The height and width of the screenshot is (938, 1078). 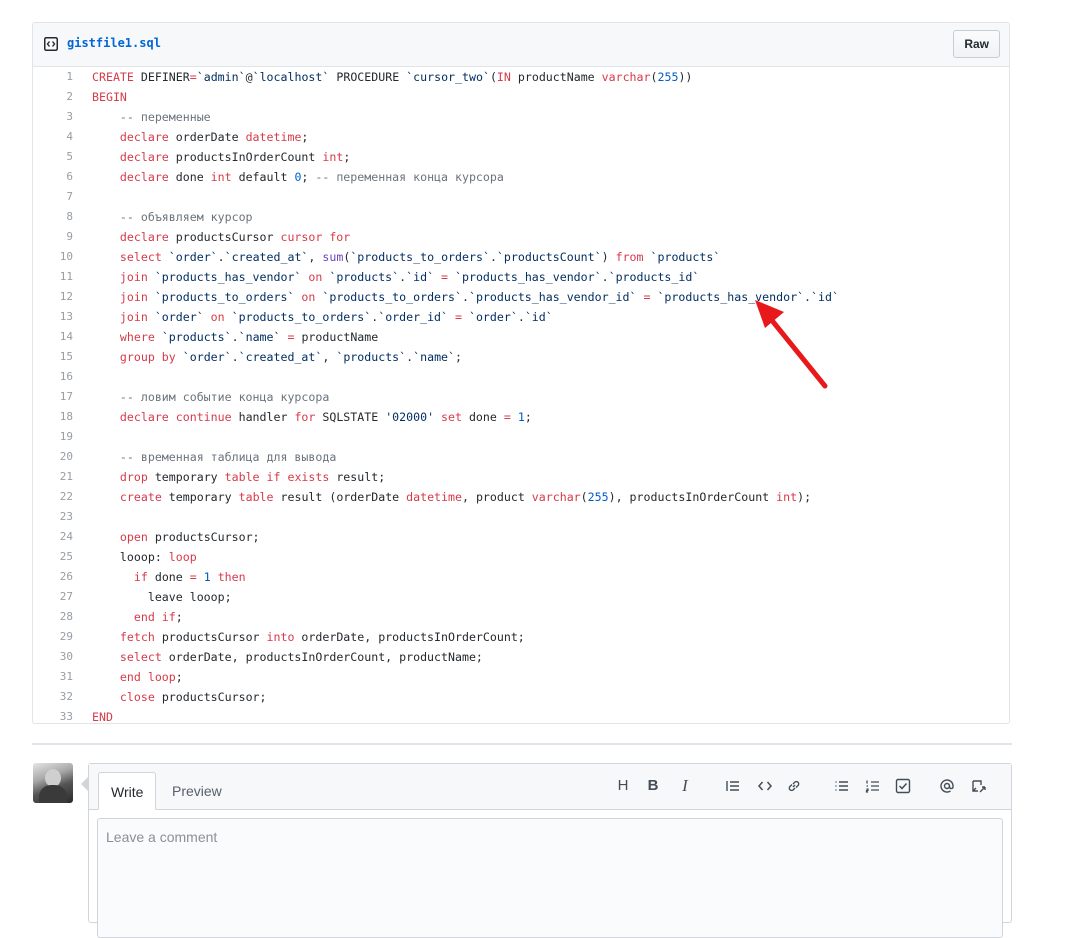 I want to click on numbered-list-icon, so click(x=873, y=786).